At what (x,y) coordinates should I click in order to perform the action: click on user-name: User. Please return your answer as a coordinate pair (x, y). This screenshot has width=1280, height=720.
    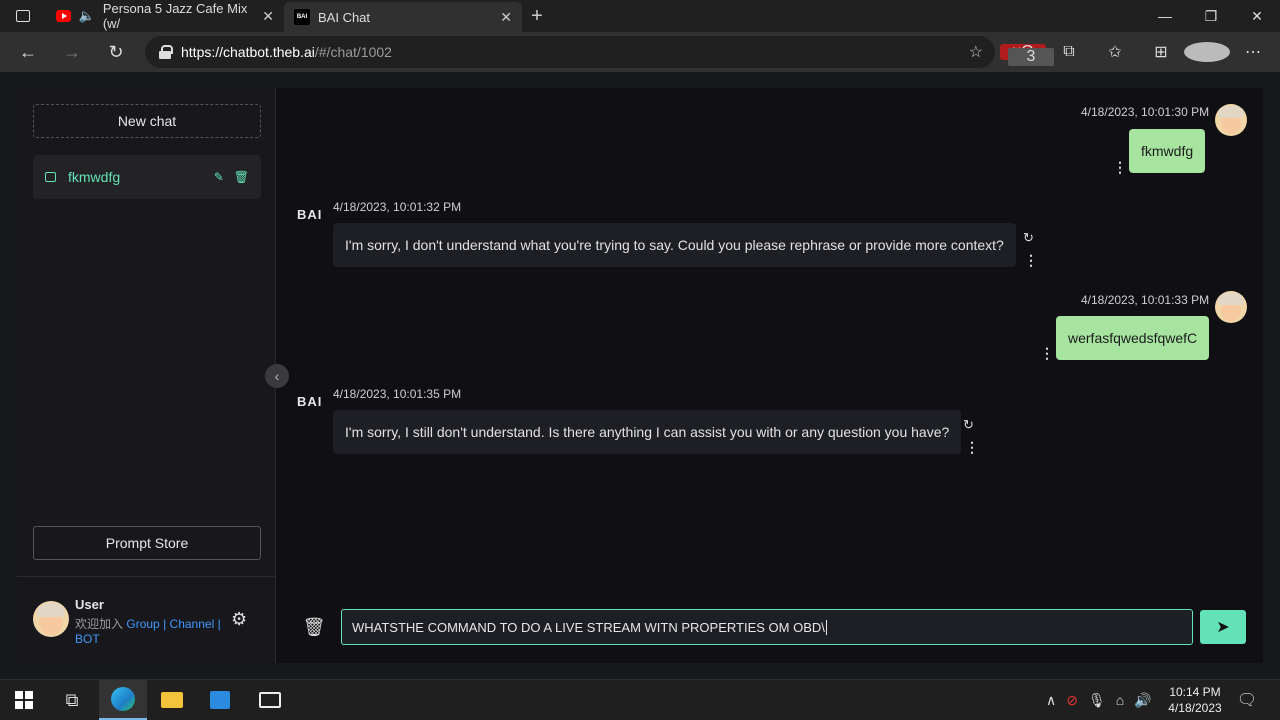
    Looking at the image, I should click on (89, 604).